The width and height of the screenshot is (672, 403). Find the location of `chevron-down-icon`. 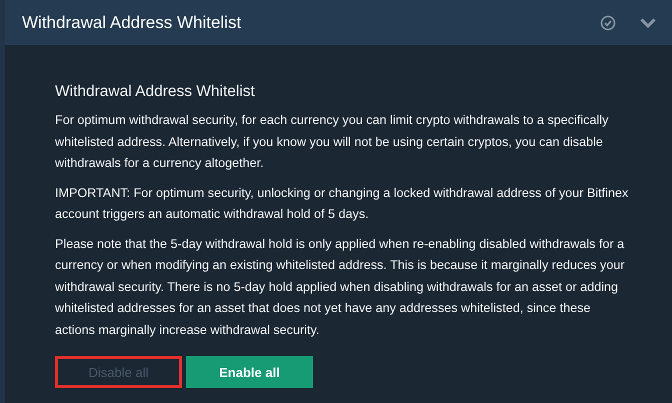

chevron-down-icon is located at coordinates (648, 22).